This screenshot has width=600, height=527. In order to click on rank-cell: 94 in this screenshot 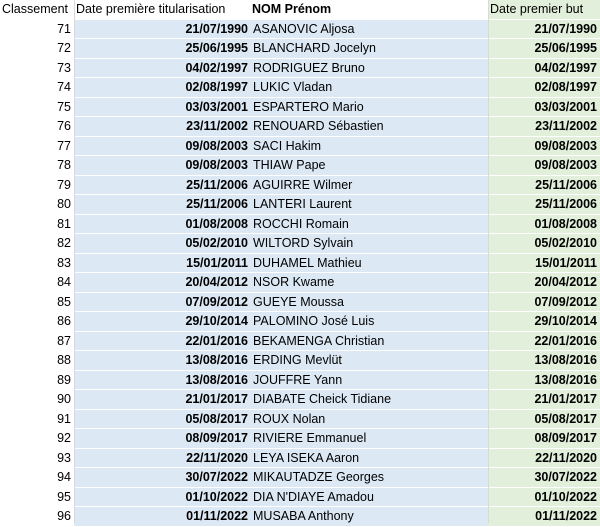, I will do `click(37, 477)`.